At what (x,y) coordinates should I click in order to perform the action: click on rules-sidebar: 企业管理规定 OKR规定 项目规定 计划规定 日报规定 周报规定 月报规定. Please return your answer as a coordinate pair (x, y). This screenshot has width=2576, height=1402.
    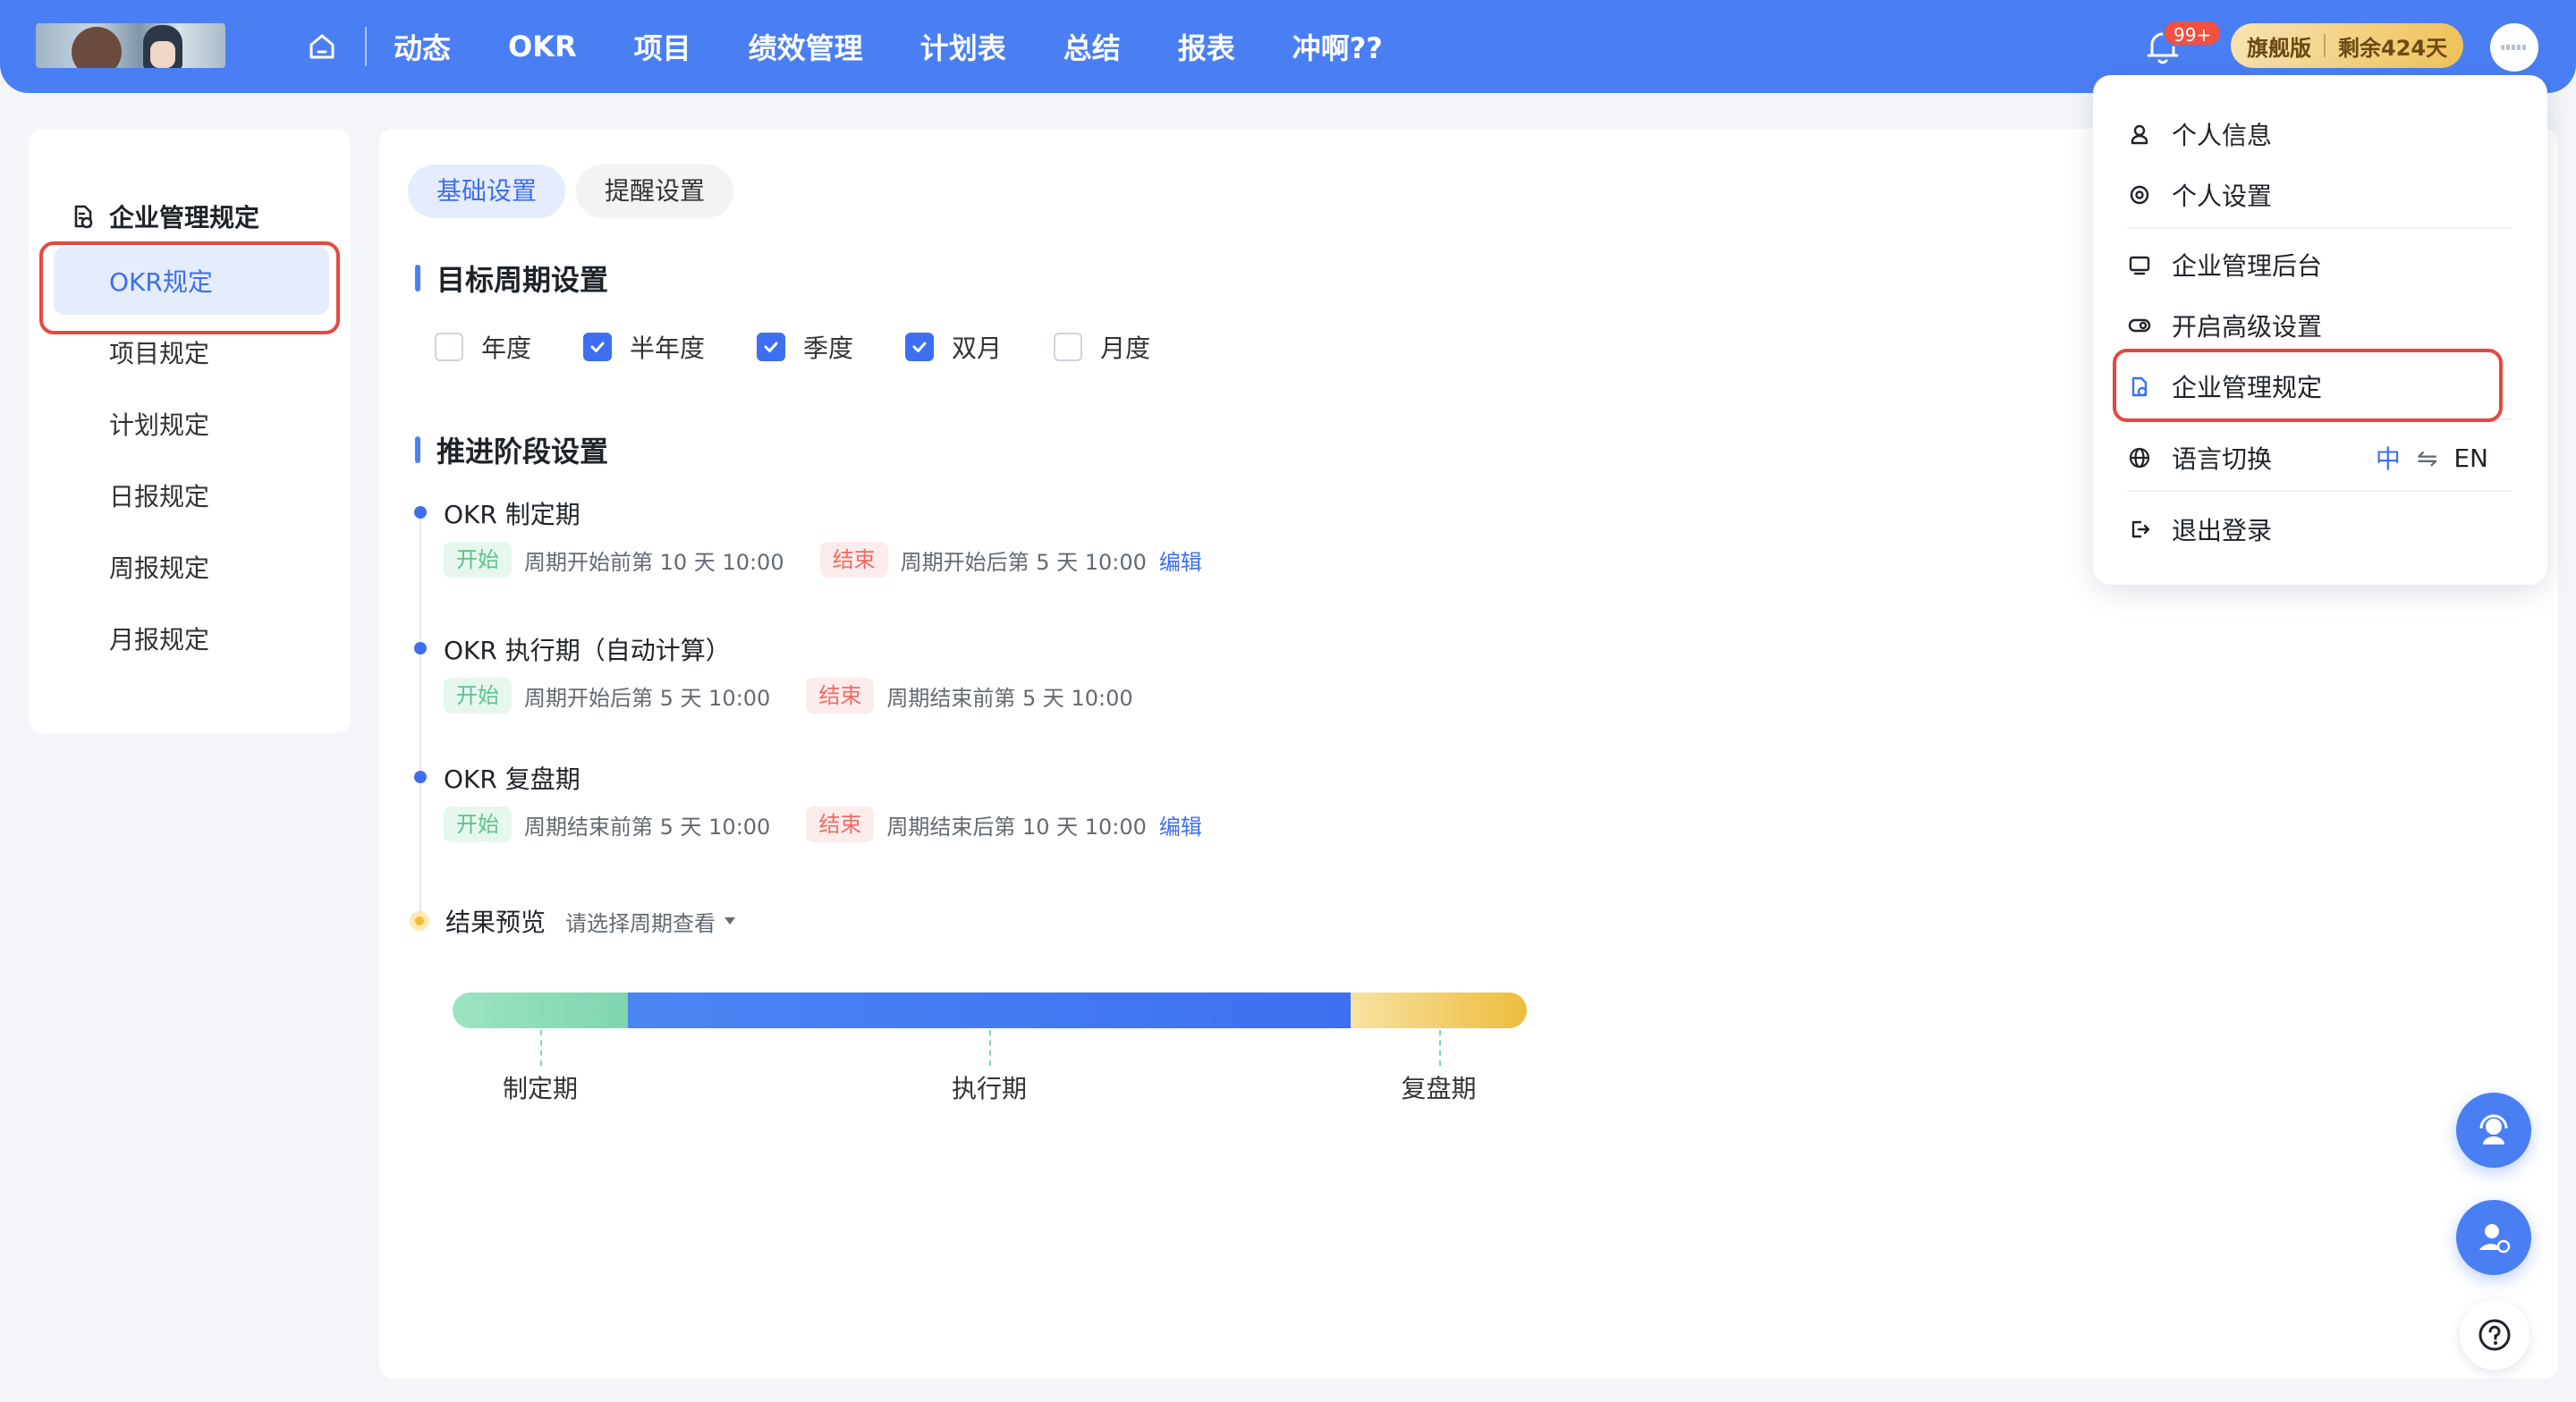
    Looking at the image, I should click on (190, 431).